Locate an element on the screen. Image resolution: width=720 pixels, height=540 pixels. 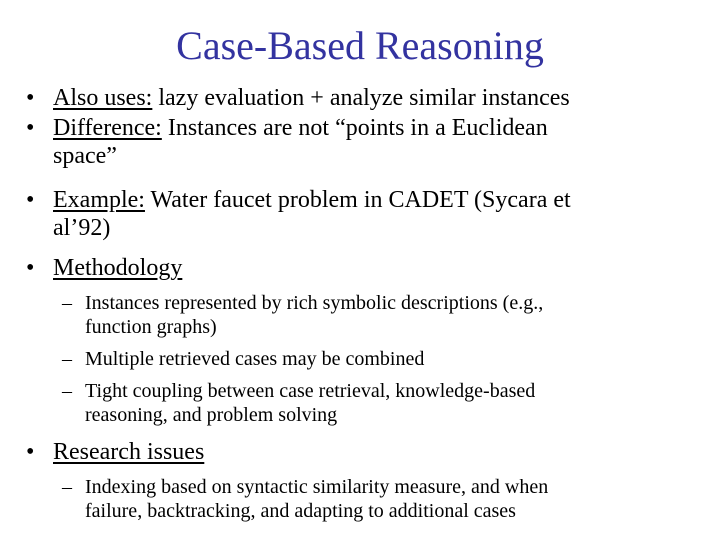
bullet-label: Difference: is located at coordinates (107, 128).